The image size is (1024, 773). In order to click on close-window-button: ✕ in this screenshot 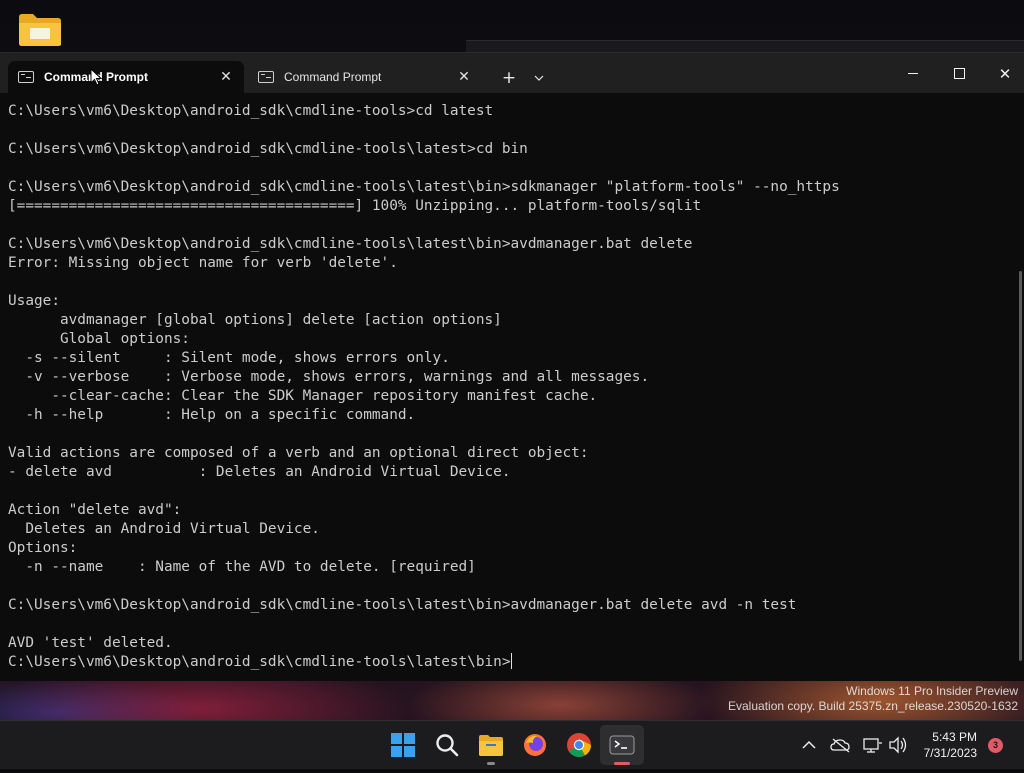, I will do `click(1003, 74)`.